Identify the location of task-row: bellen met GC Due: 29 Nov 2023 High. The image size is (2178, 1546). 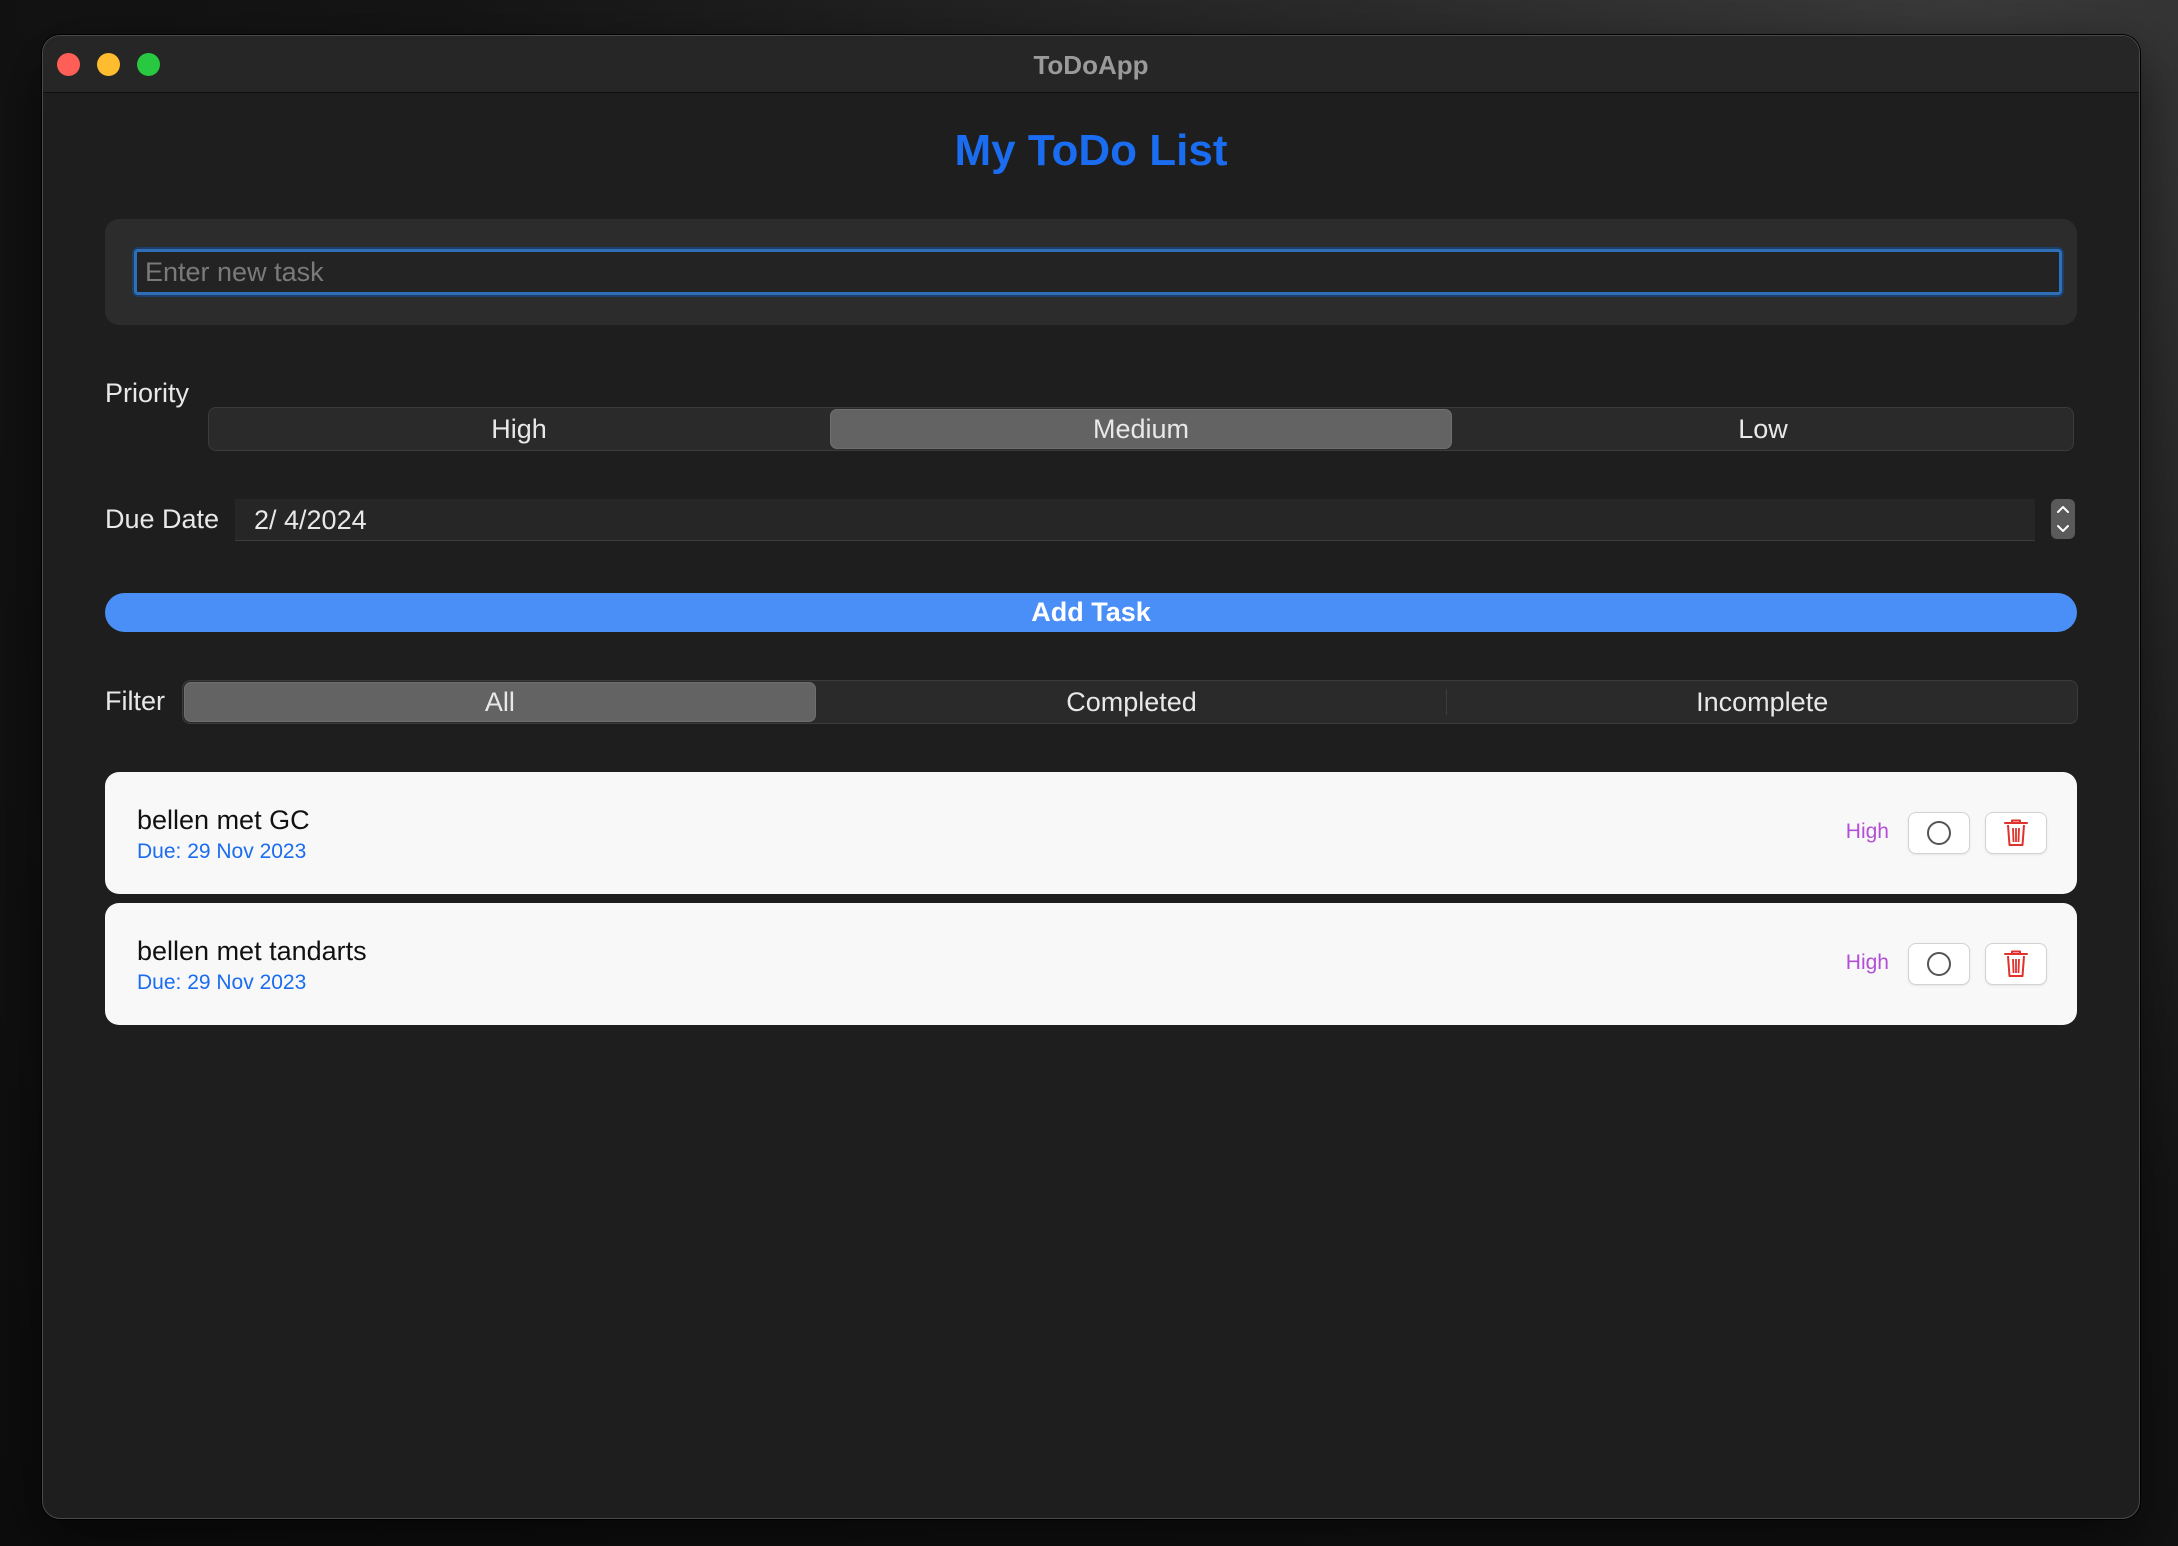
(1091, 833).